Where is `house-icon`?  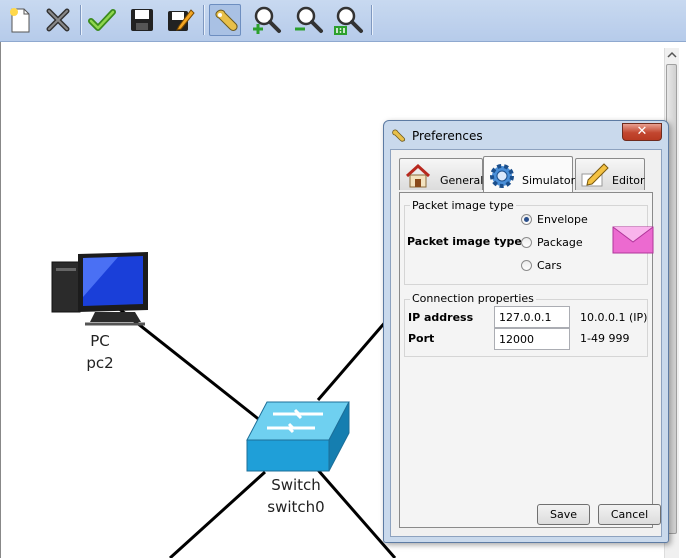 house-icon is located at coordinates (418, 175).